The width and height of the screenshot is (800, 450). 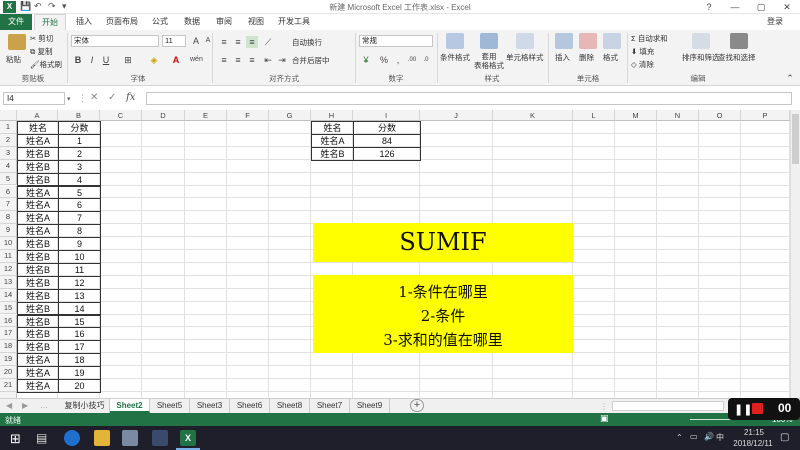 I want to click on table-cell: 12, so click(x=79, y=282).